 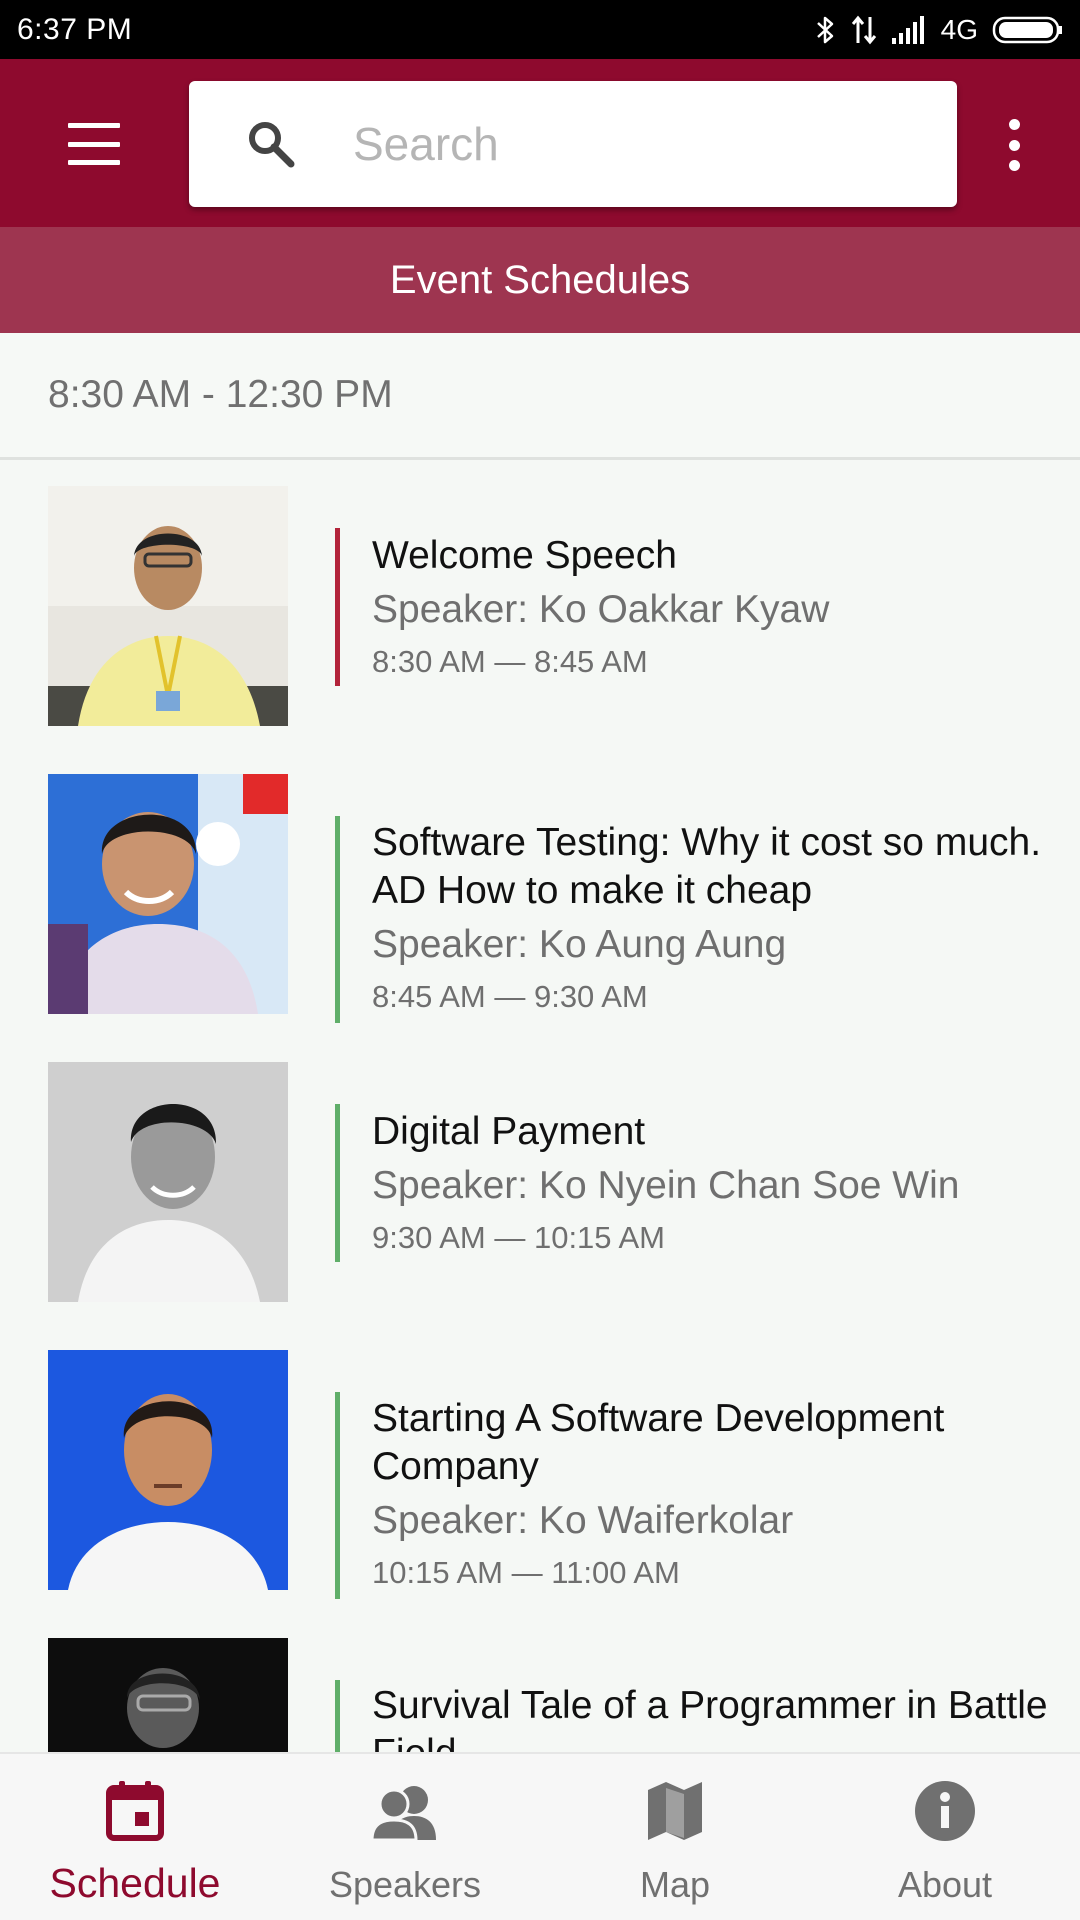 What do you see at coordinates (864, 30) in the screenshot?
I see `data-arrows-icon` at bounding box center [864, 30].